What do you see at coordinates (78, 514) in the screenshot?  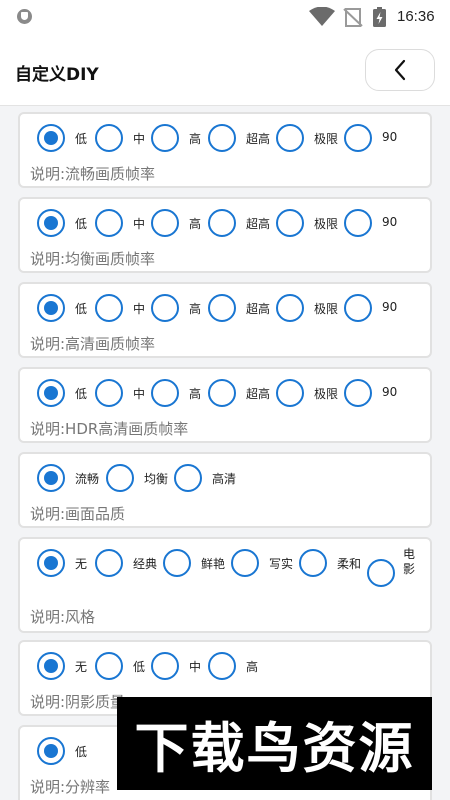 I see `setting-description: 说明:画面品质` at bounding box center [78, 514].